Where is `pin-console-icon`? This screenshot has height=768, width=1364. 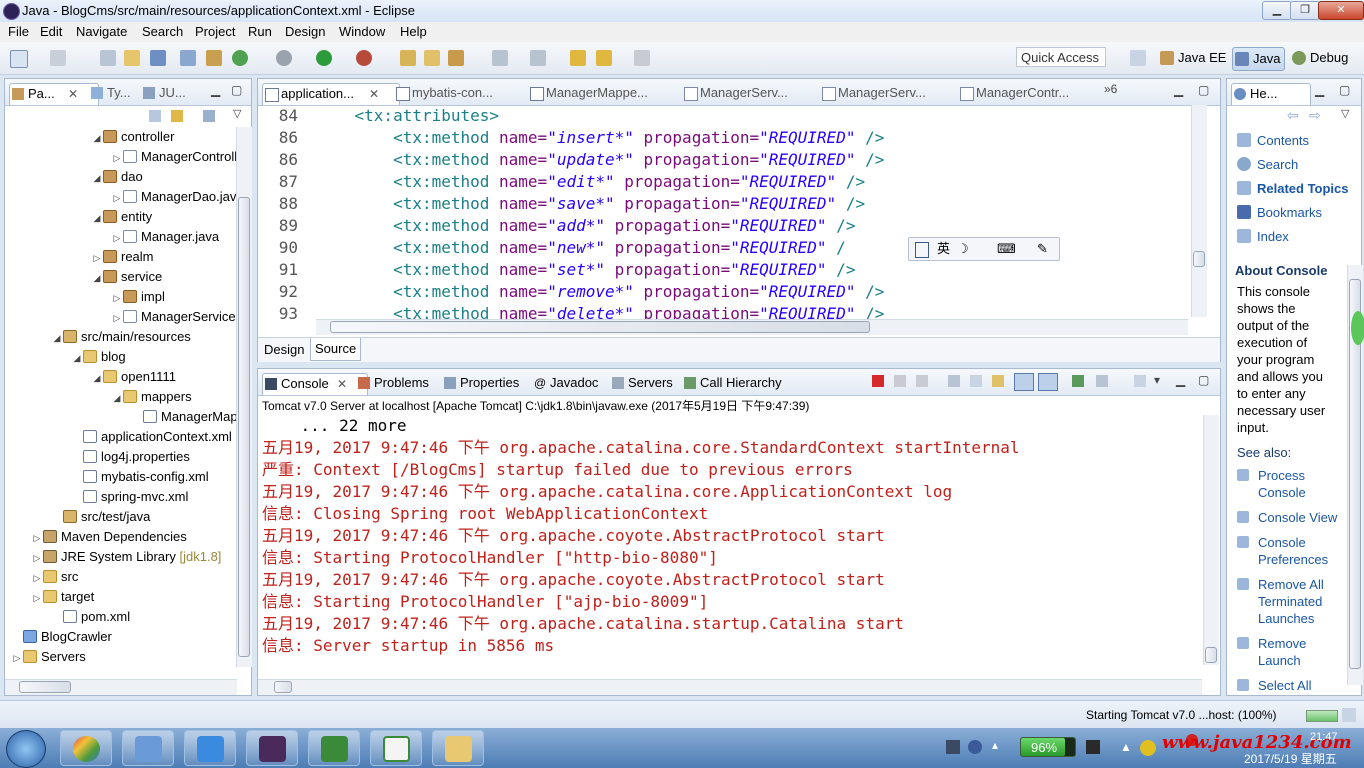
pin-console-icon is located at coordinates (1078, 381).